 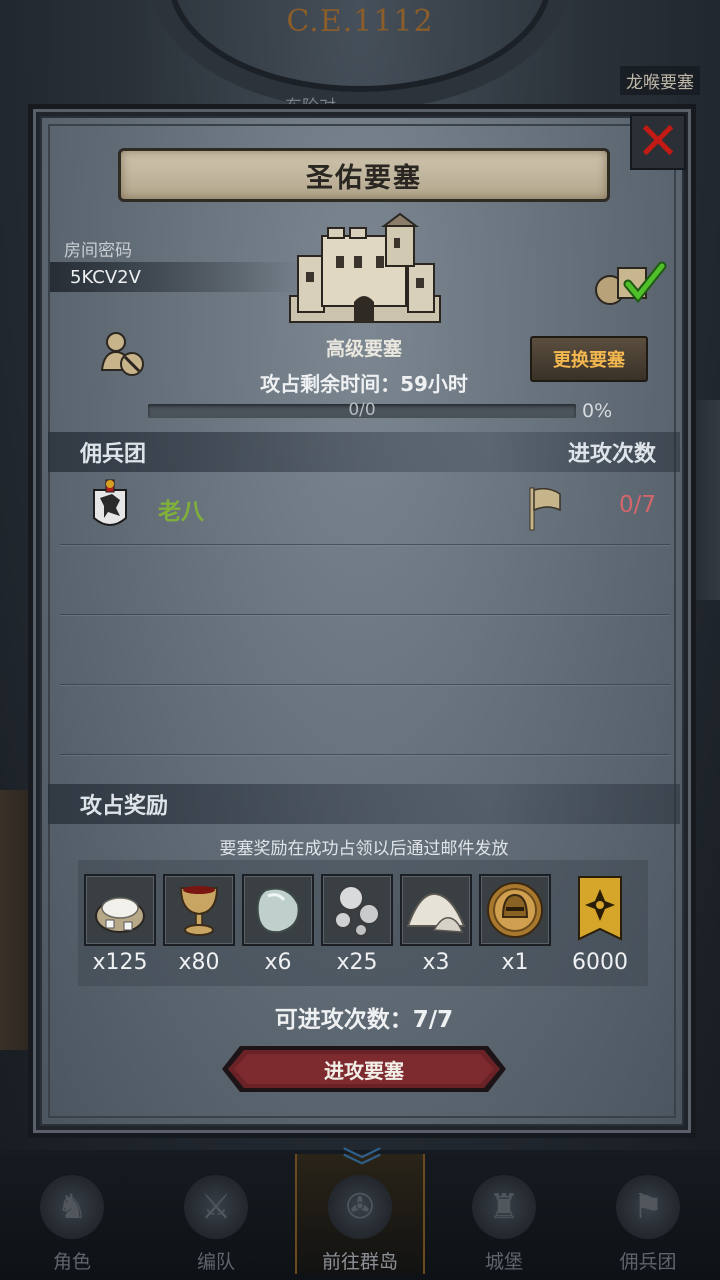 I want to click on nav-label: 城堡, so click(x=503, y=1262).